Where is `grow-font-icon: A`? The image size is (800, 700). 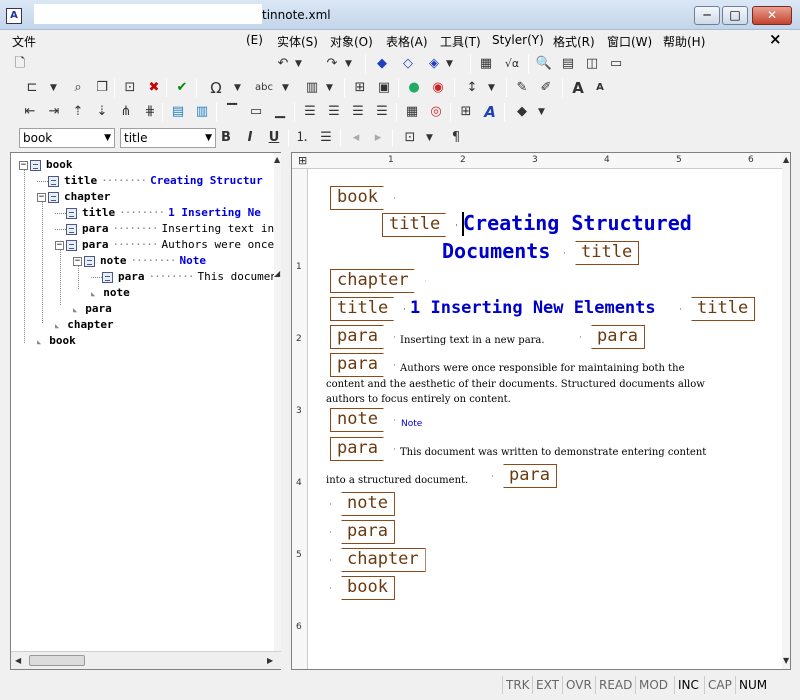 grow-font-icon: A is located at coordinates (578, 88).